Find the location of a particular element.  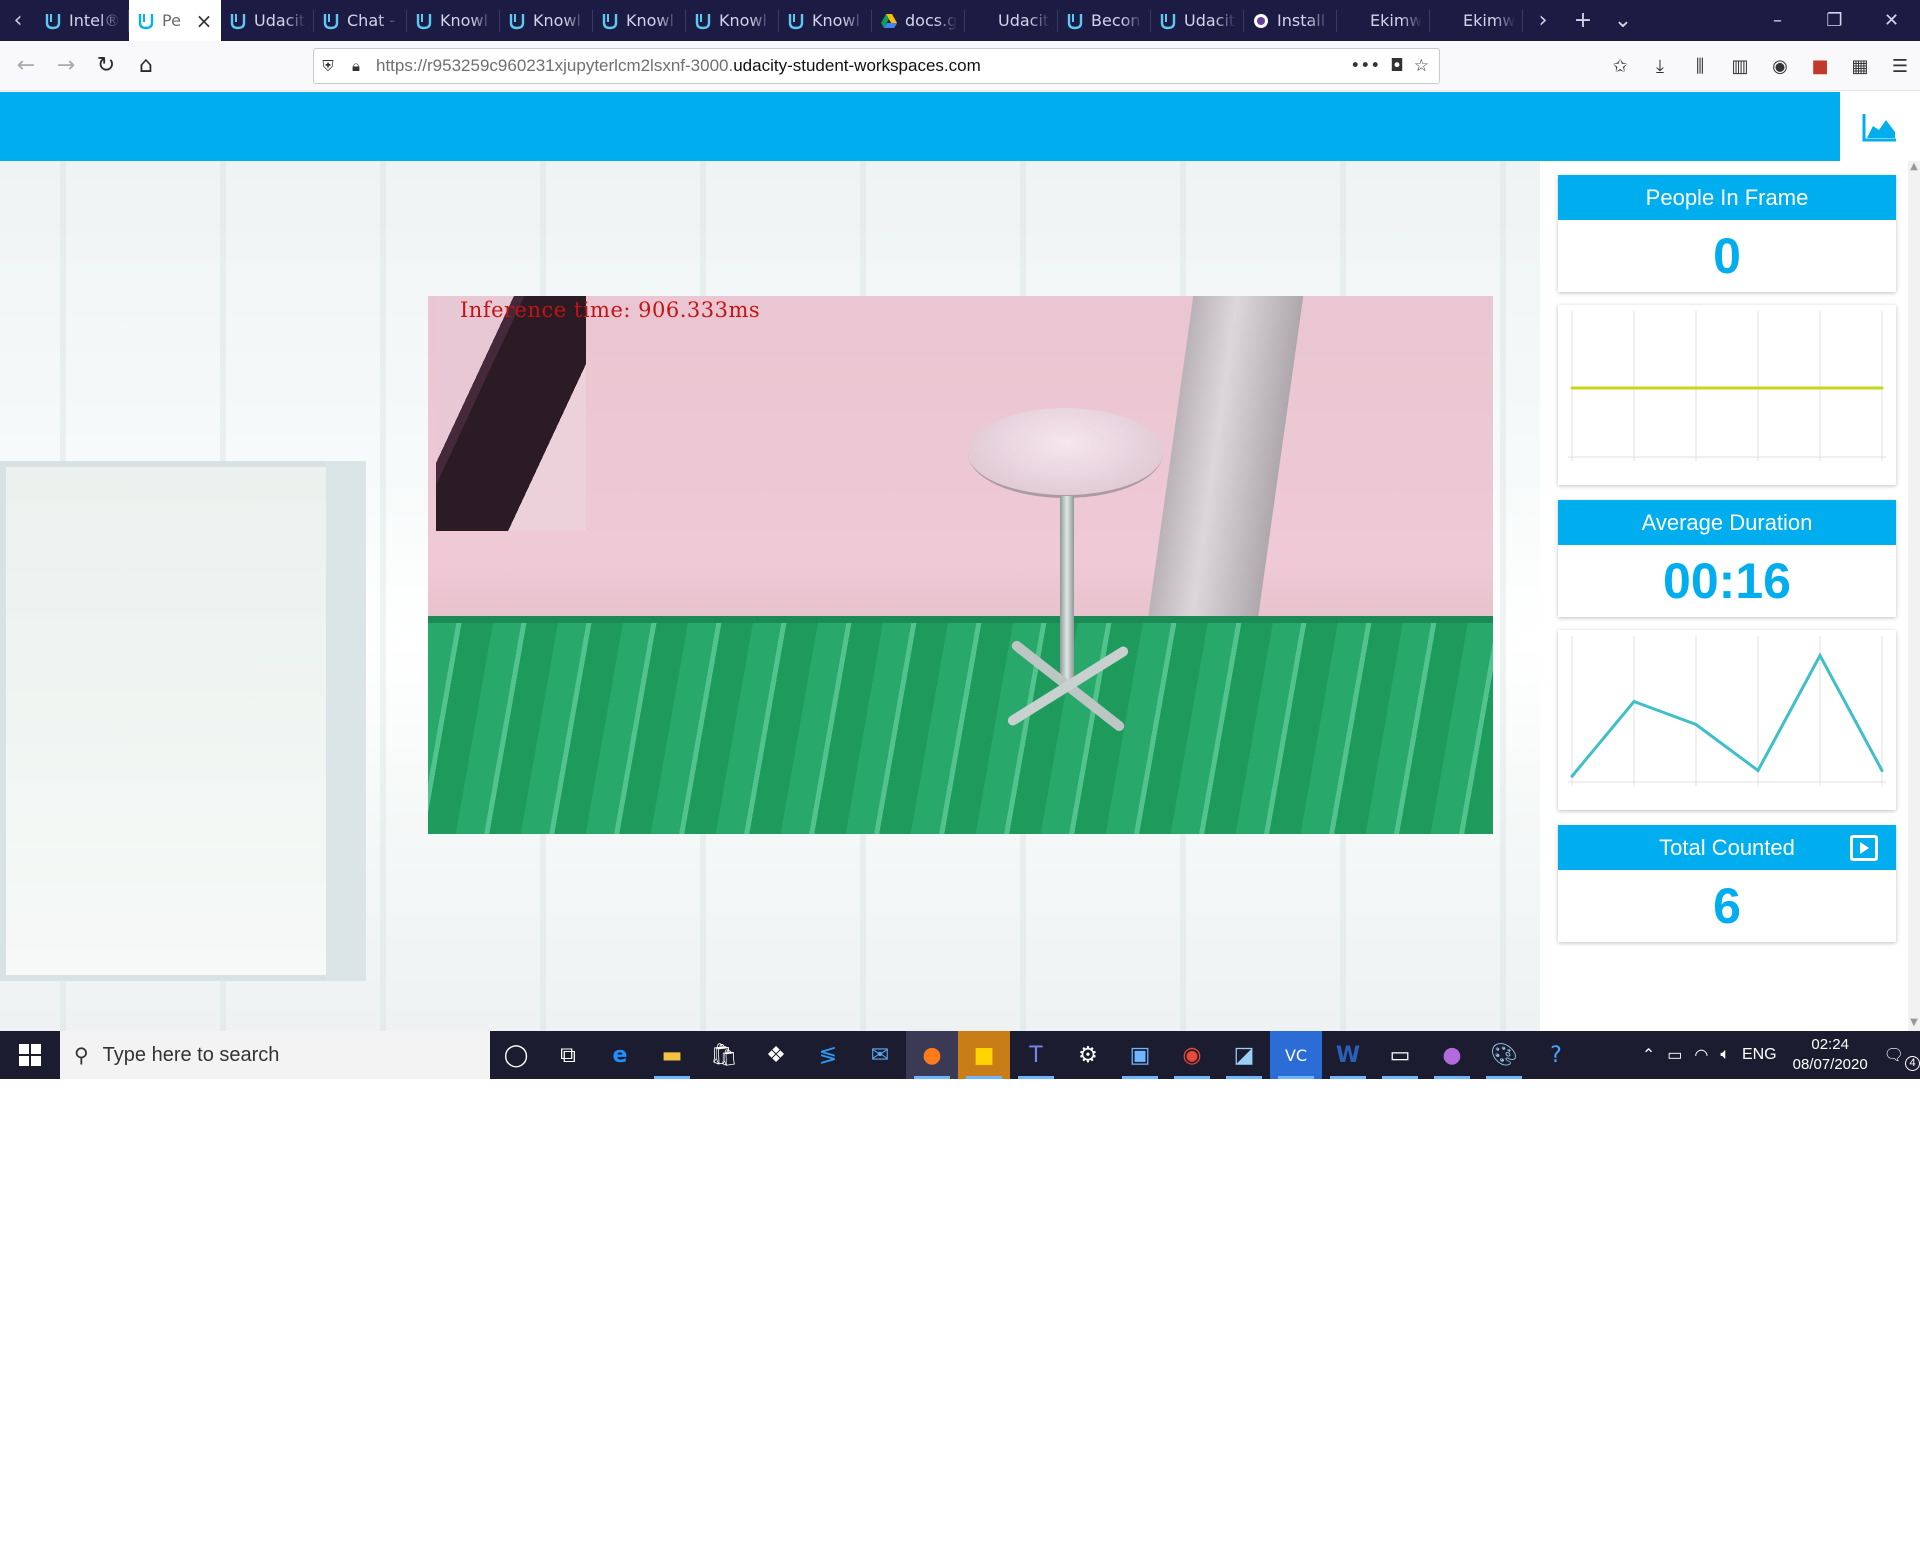

hamburger-menu-icon: ☰ is located at coordinates (1900, 66).